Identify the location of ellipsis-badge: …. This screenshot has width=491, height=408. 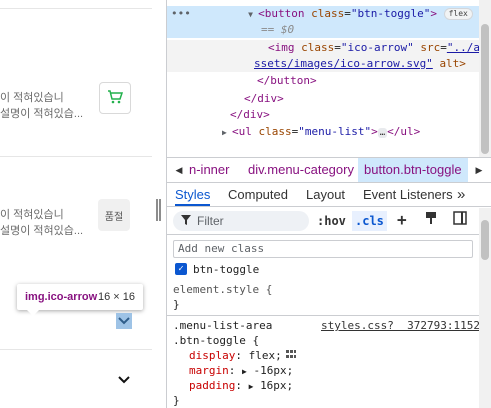
(382, 133).